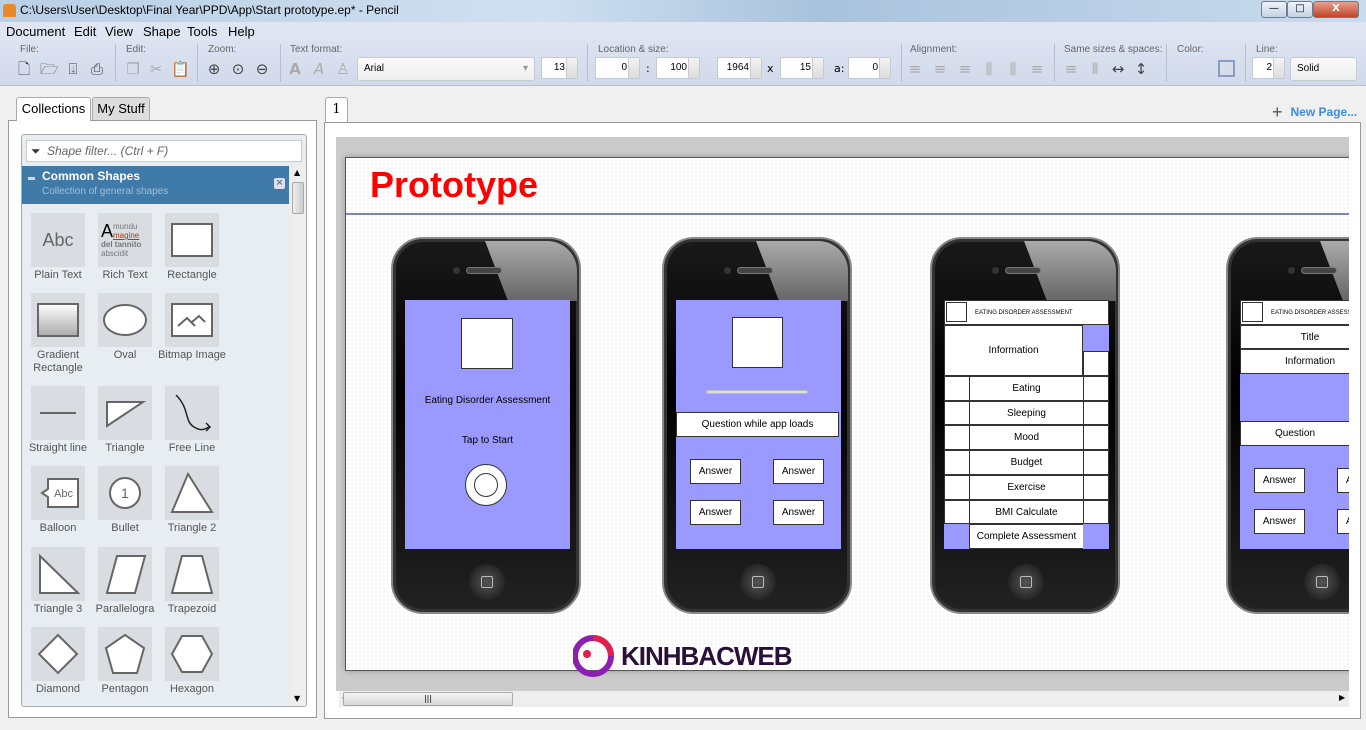 The width and height of the screenshot is (1366, 730). What do you see at coordinates (297, 698) in the screenshot?
I see `scroll-down-icon: ▼` at bounding box center [297, 698].